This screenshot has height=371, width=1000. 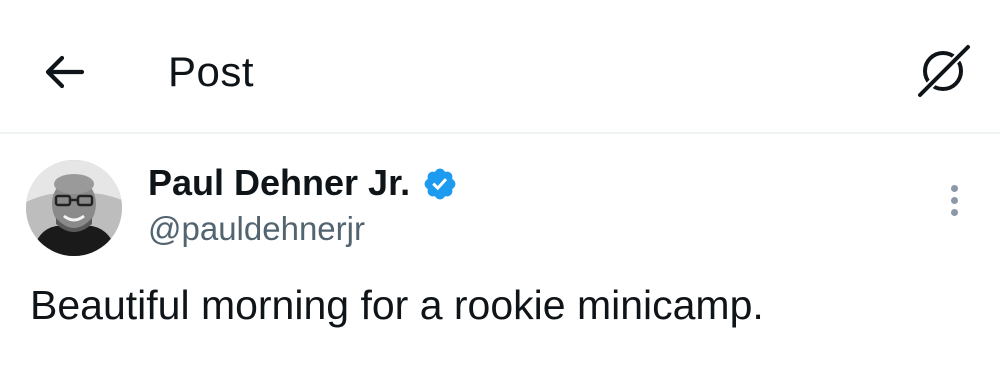 I want to click on arrow-left-icon, so click(x=65, y=72).